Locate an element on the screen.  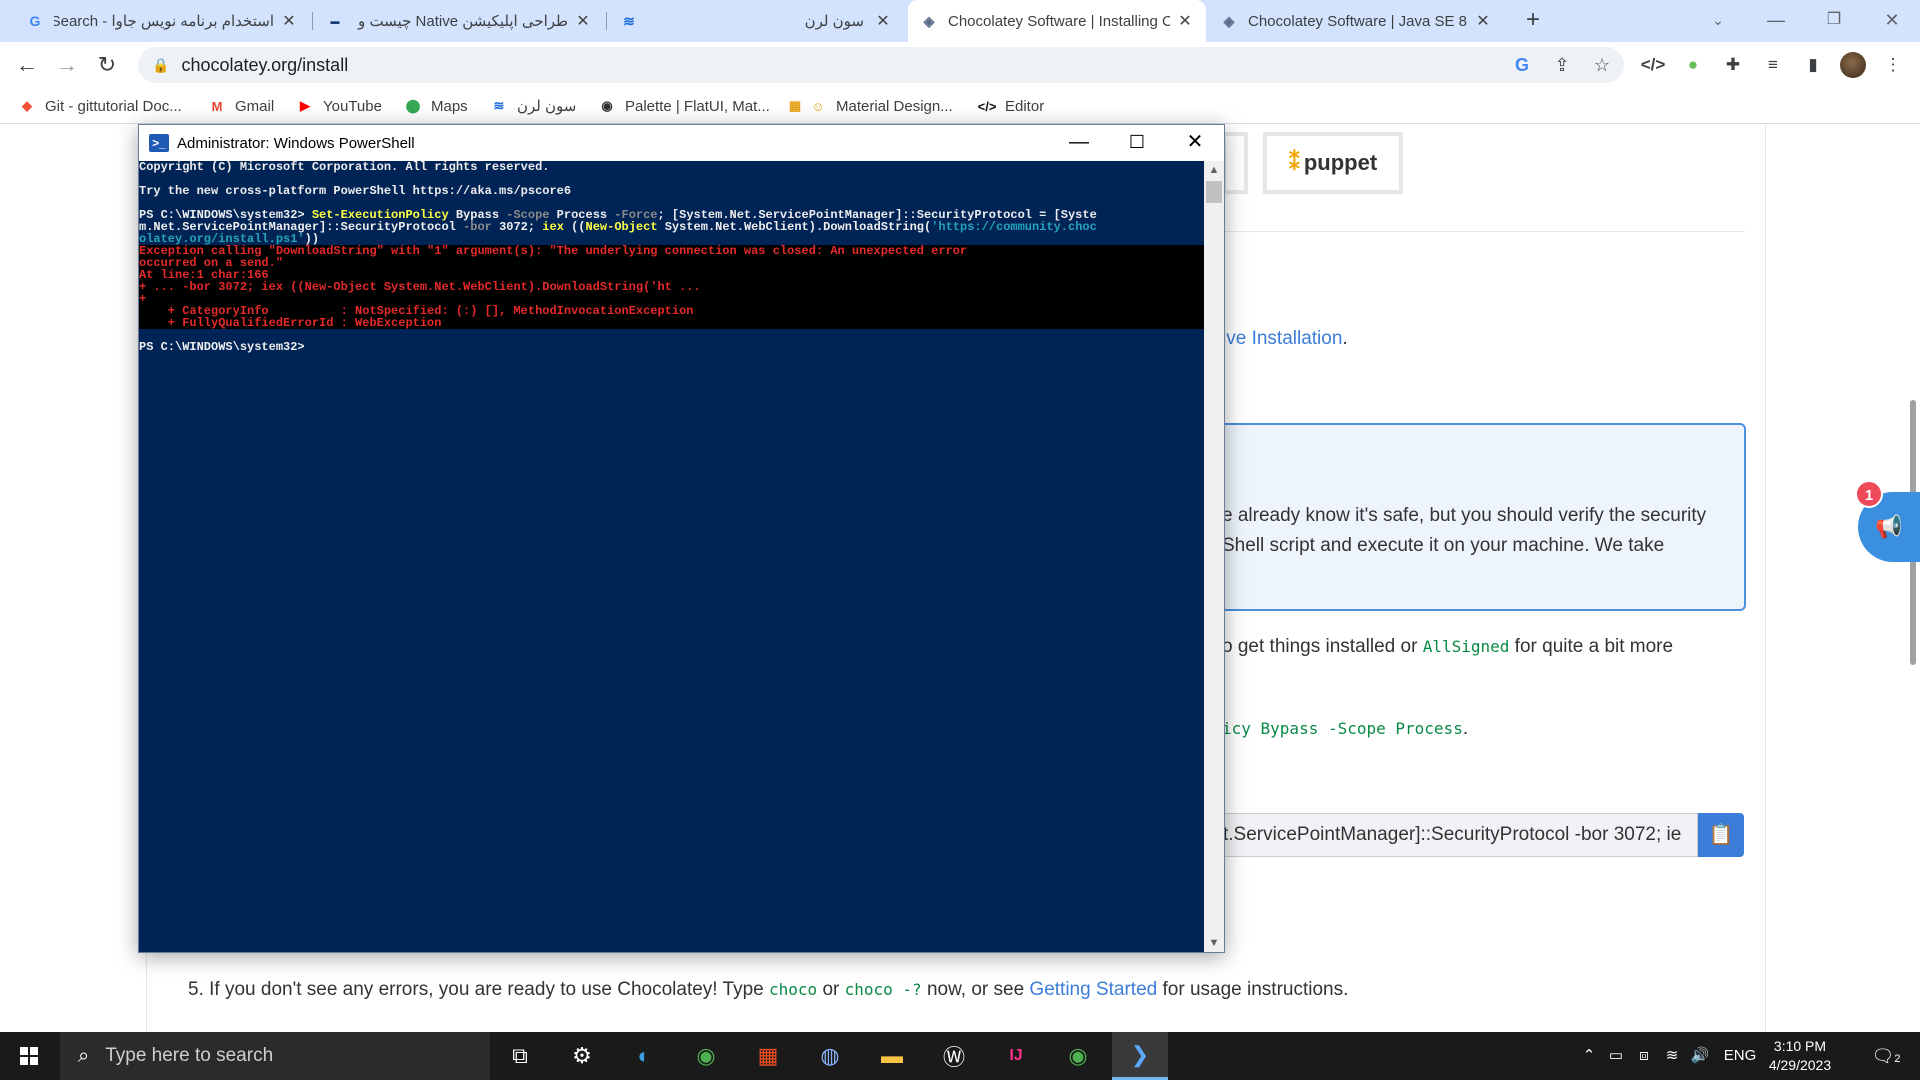
native-installation-link: ive Installation is located at coordinates (1282, 338).